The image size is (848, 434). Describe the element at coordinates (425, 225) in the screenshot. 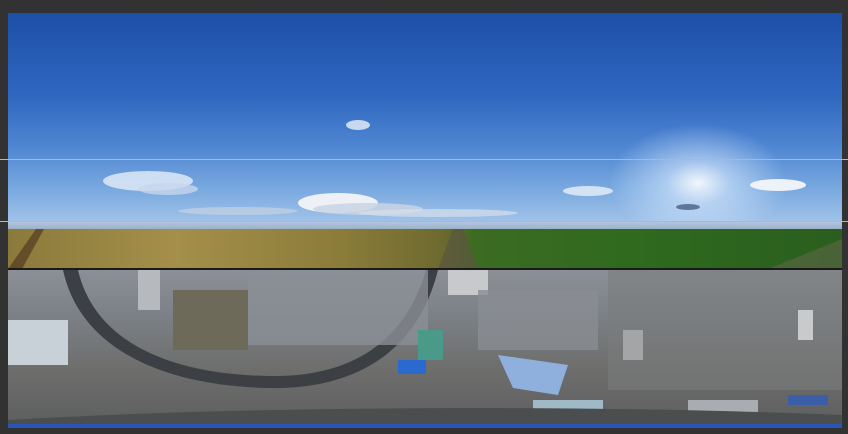

I see `horizon-band` at that location.